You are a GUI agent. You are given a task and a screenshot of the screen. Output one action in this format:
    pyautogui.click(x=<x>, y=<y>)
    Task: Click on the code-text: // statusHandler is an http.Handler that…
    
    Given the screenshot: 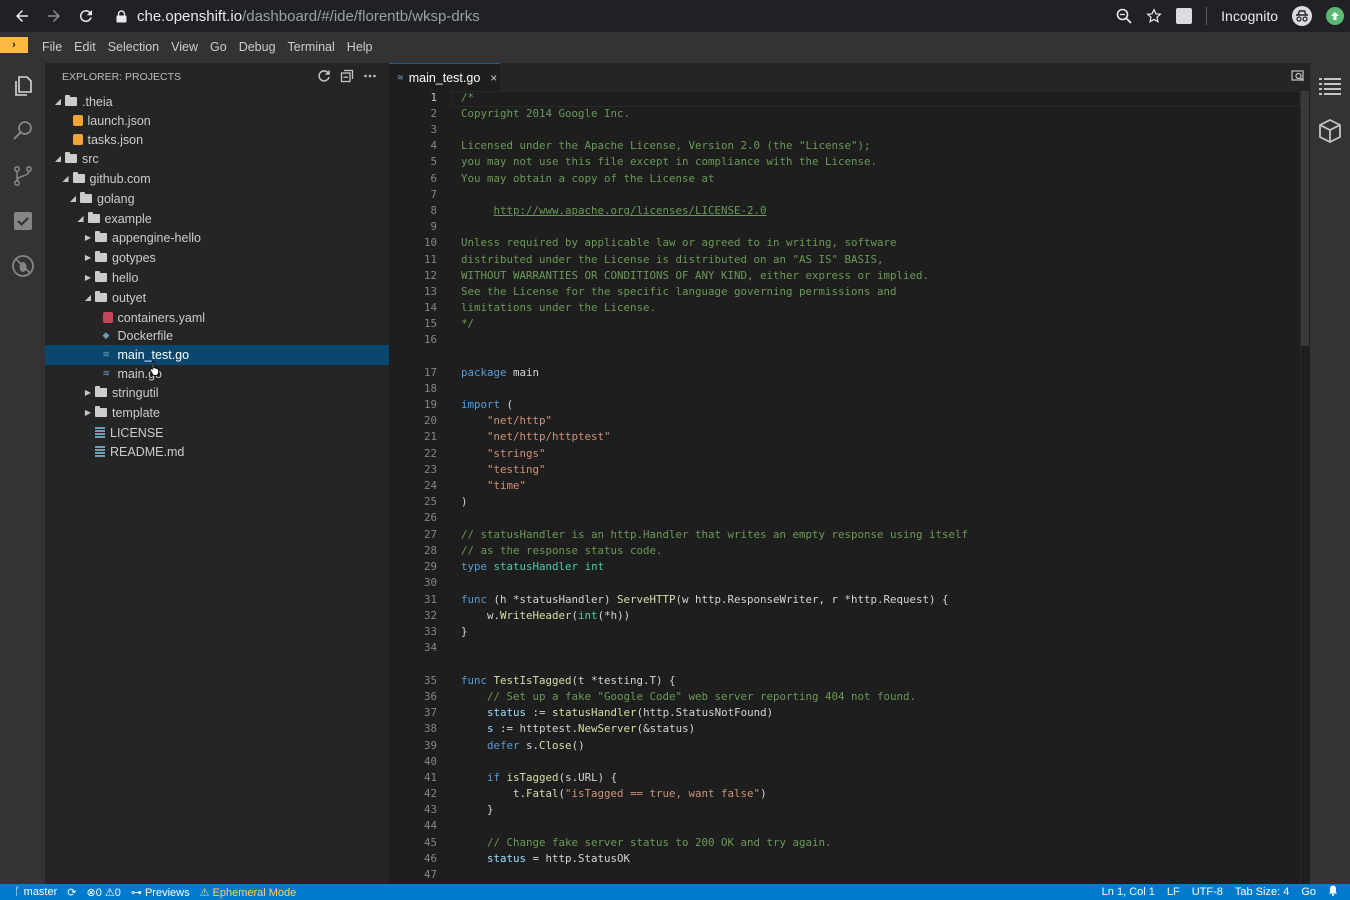 What is the action you would take?
    pyautogui.click(x=714, y=534)
    